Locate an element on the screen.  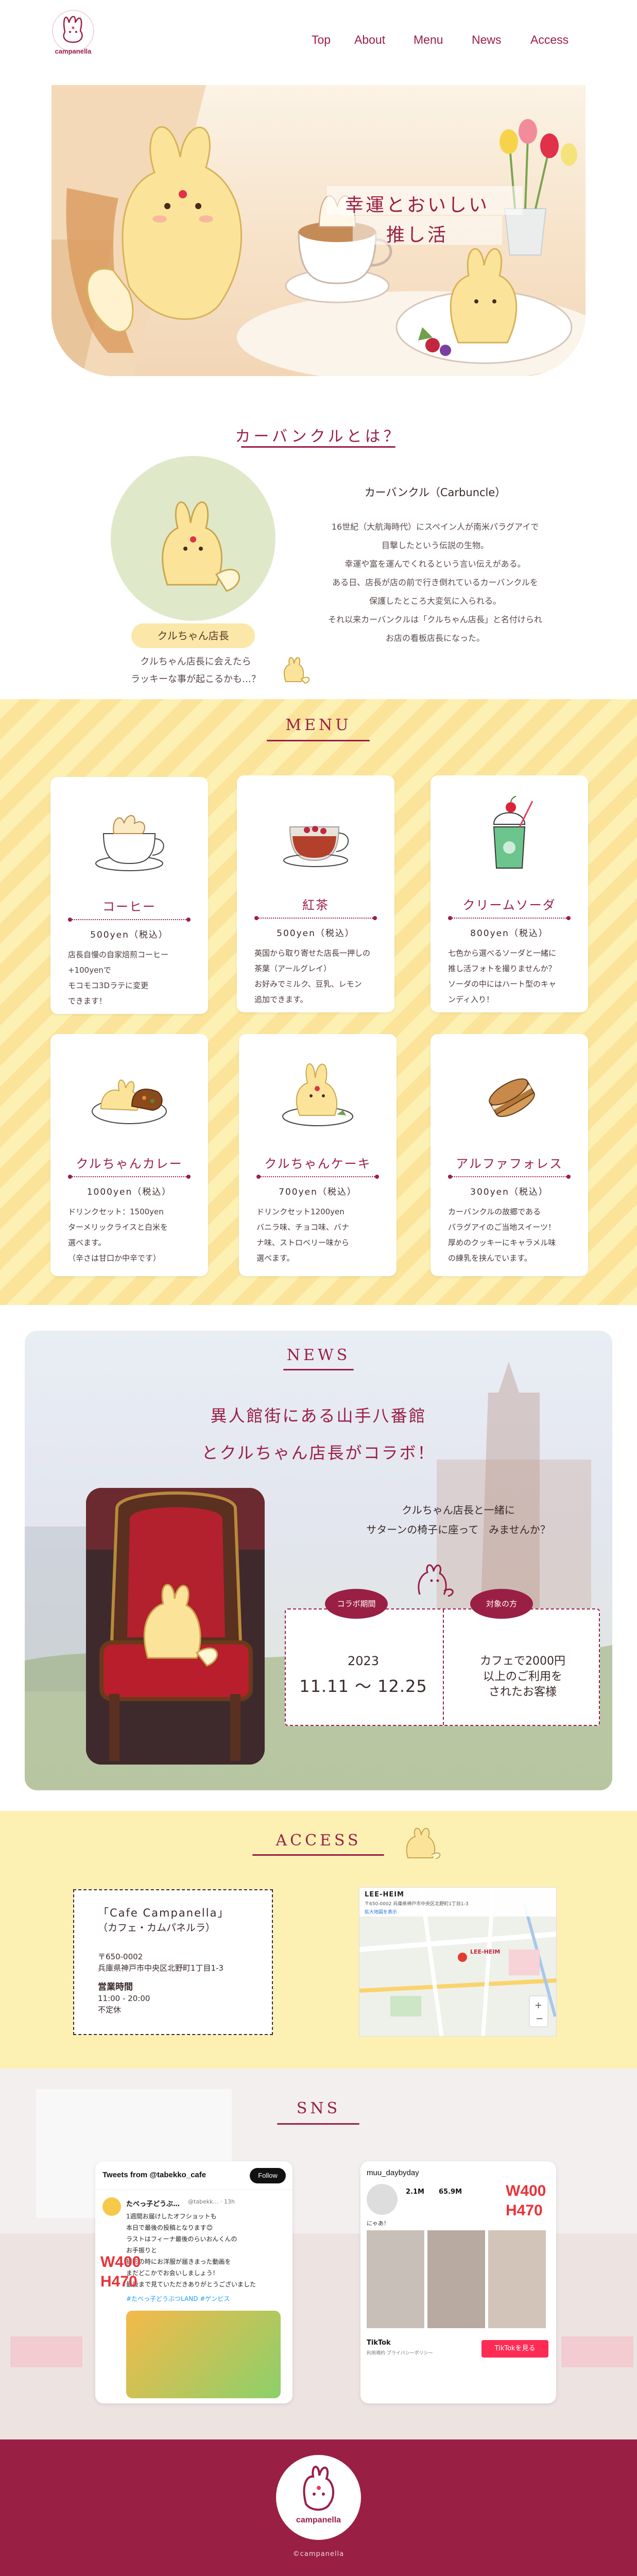
hero-tagline: 幸運とおいしい 推し活 is located at coordinates (417, 220).